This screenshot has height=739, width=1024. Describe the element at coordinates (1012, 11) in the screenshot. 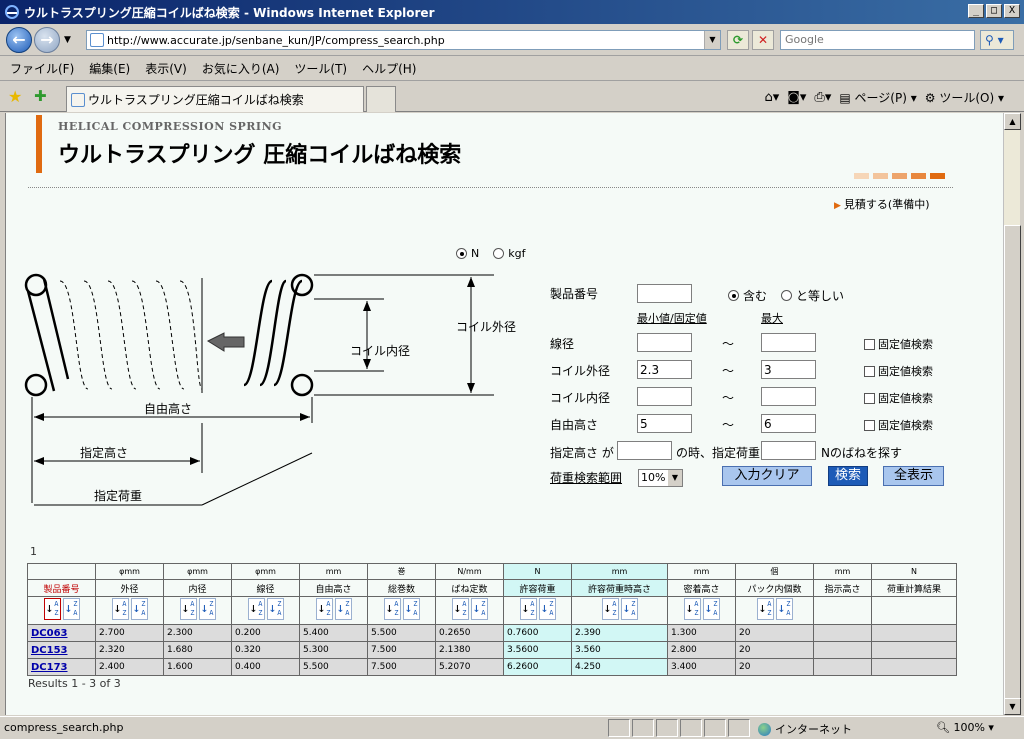

I see `close-button: X` at that location.